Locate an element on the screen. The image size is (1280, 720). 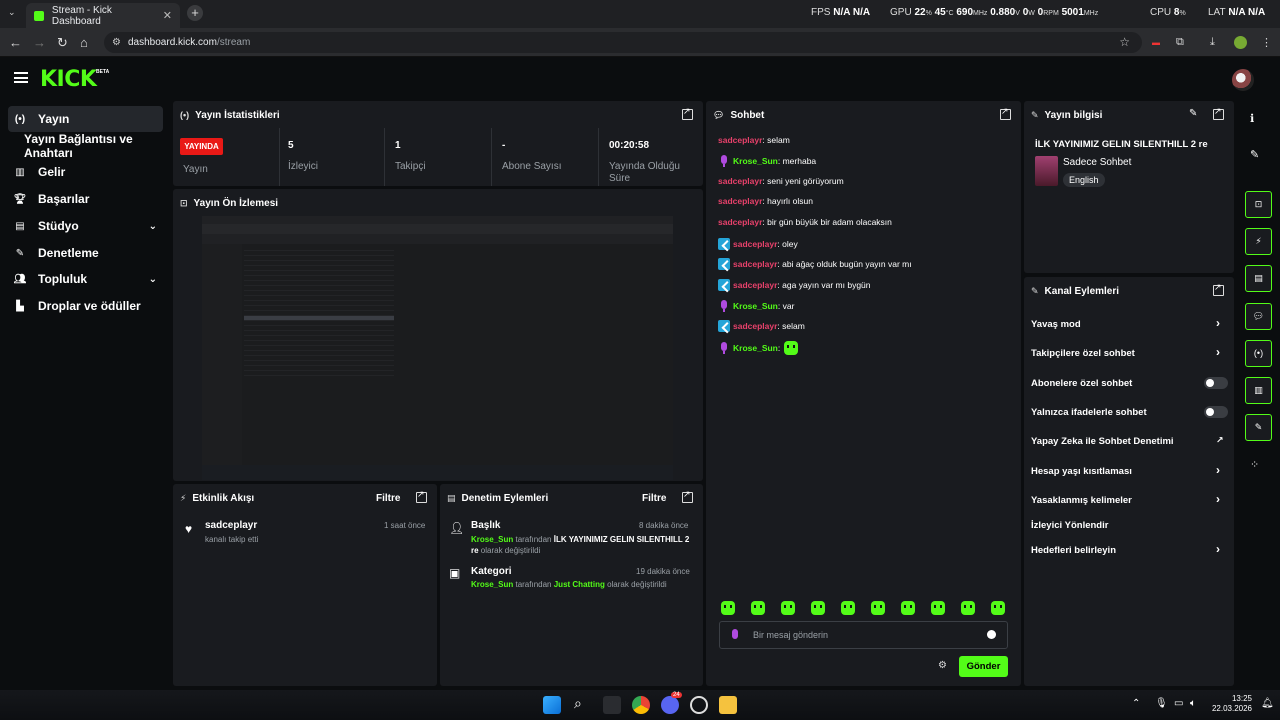
chat-input: Bir mesaj gönderin is located at coordinates (863, 635).